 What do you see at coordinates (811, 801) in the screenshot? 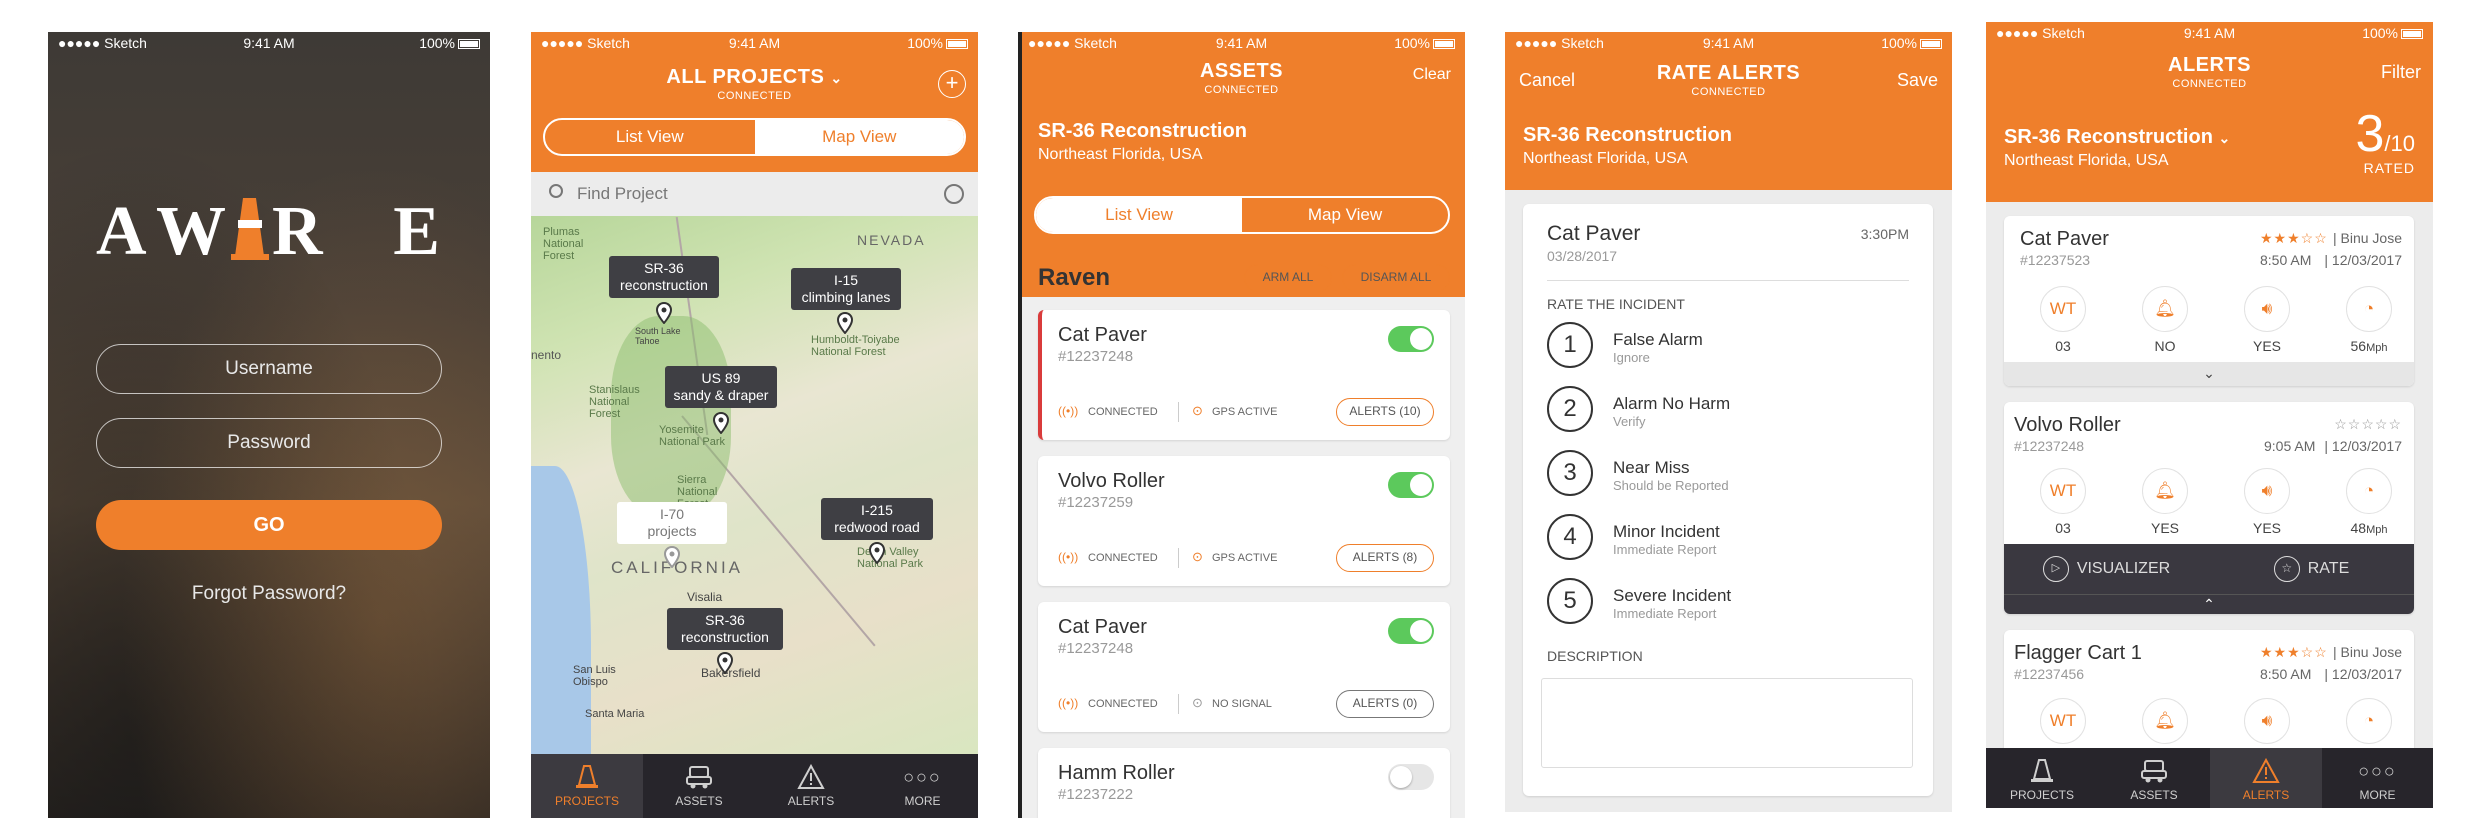
I see `tab-label: ALERTS` at bounding box center [811, 801].